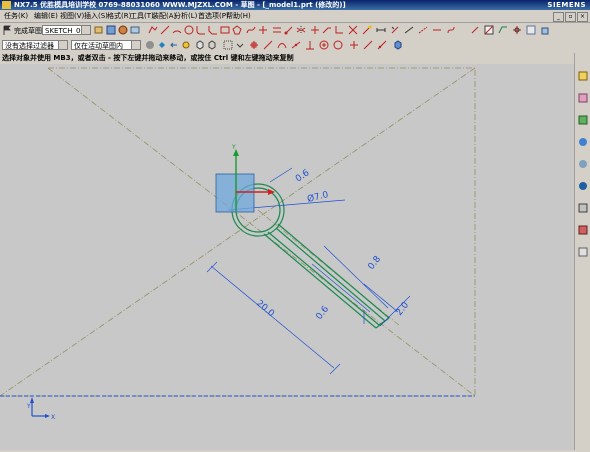 The width and height of the screenshot is (590, 452). Describe the element at coordinates (338, 45) in the screenshot. I see `snap-circle-icon` at that location.